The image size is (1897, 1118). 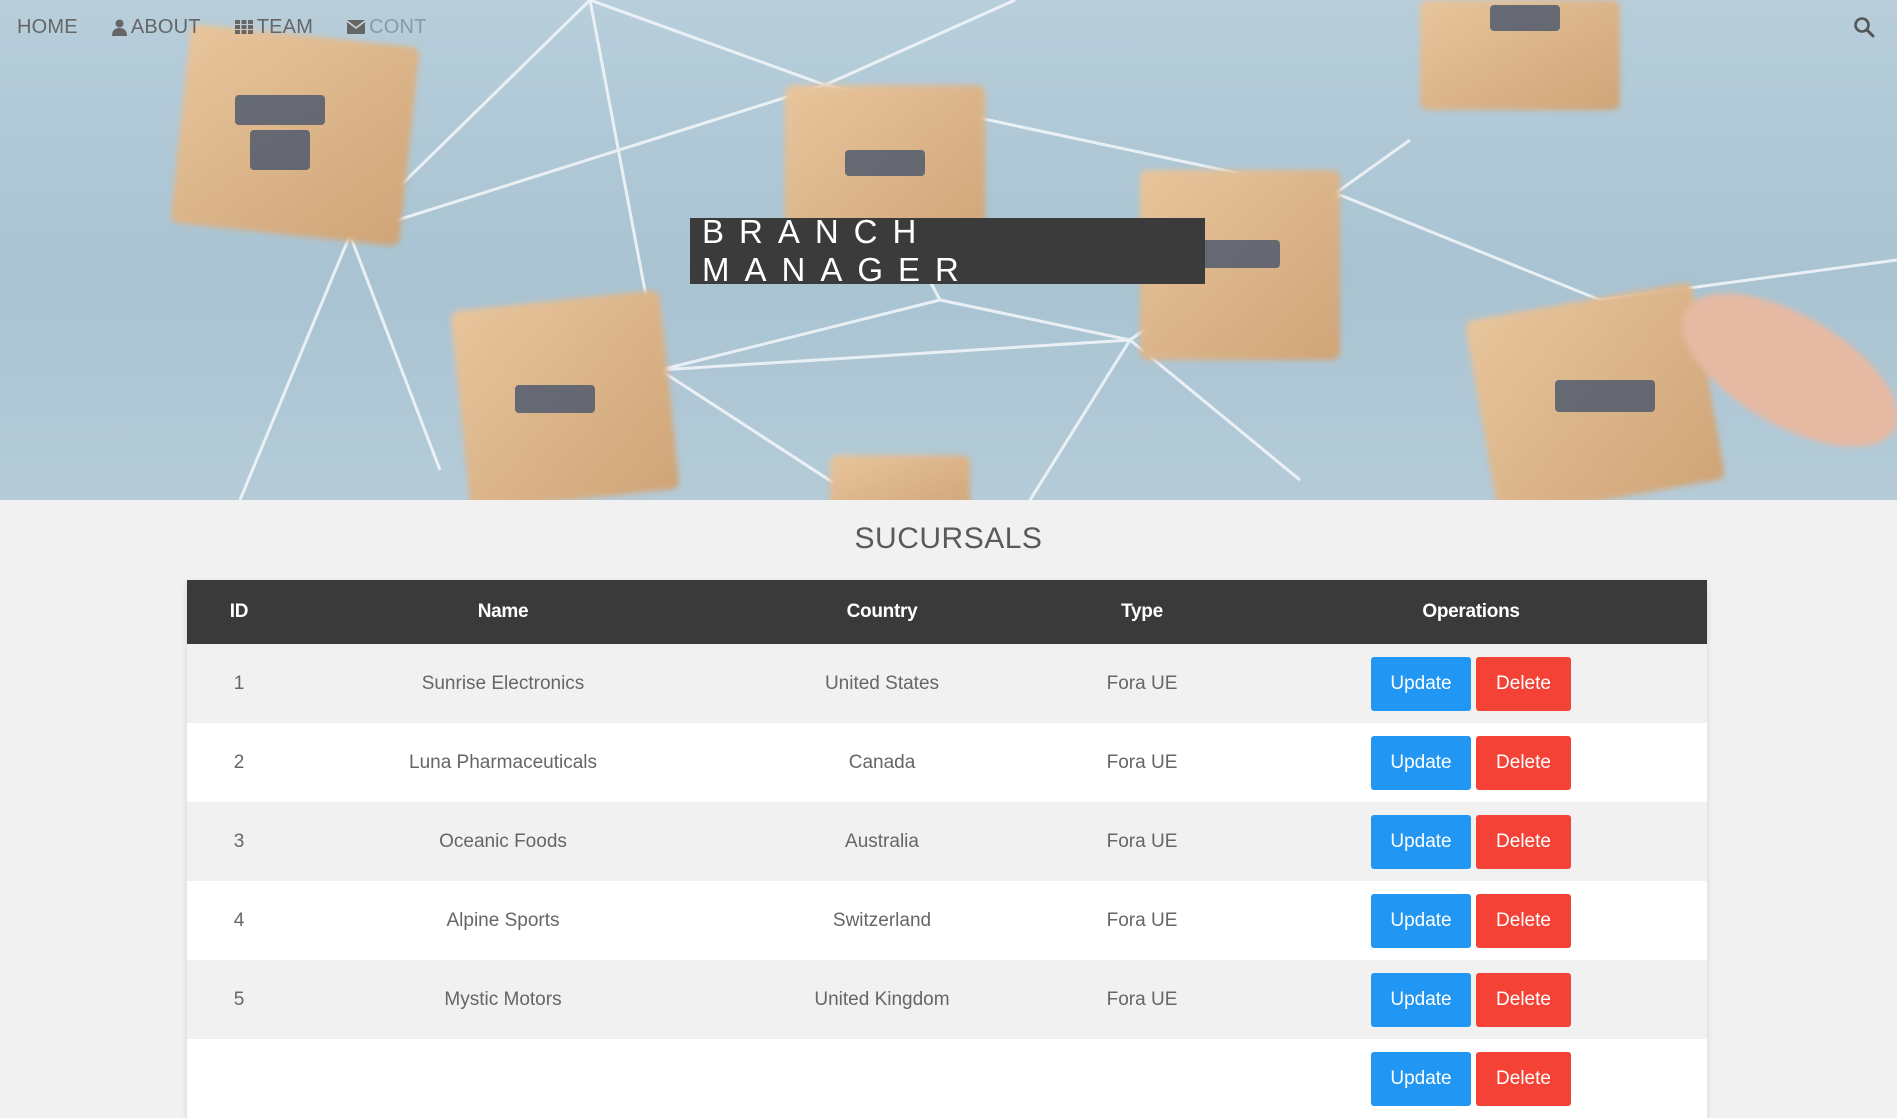 I want to click on table-row: Update Delete, so click(x=947, y=1078).